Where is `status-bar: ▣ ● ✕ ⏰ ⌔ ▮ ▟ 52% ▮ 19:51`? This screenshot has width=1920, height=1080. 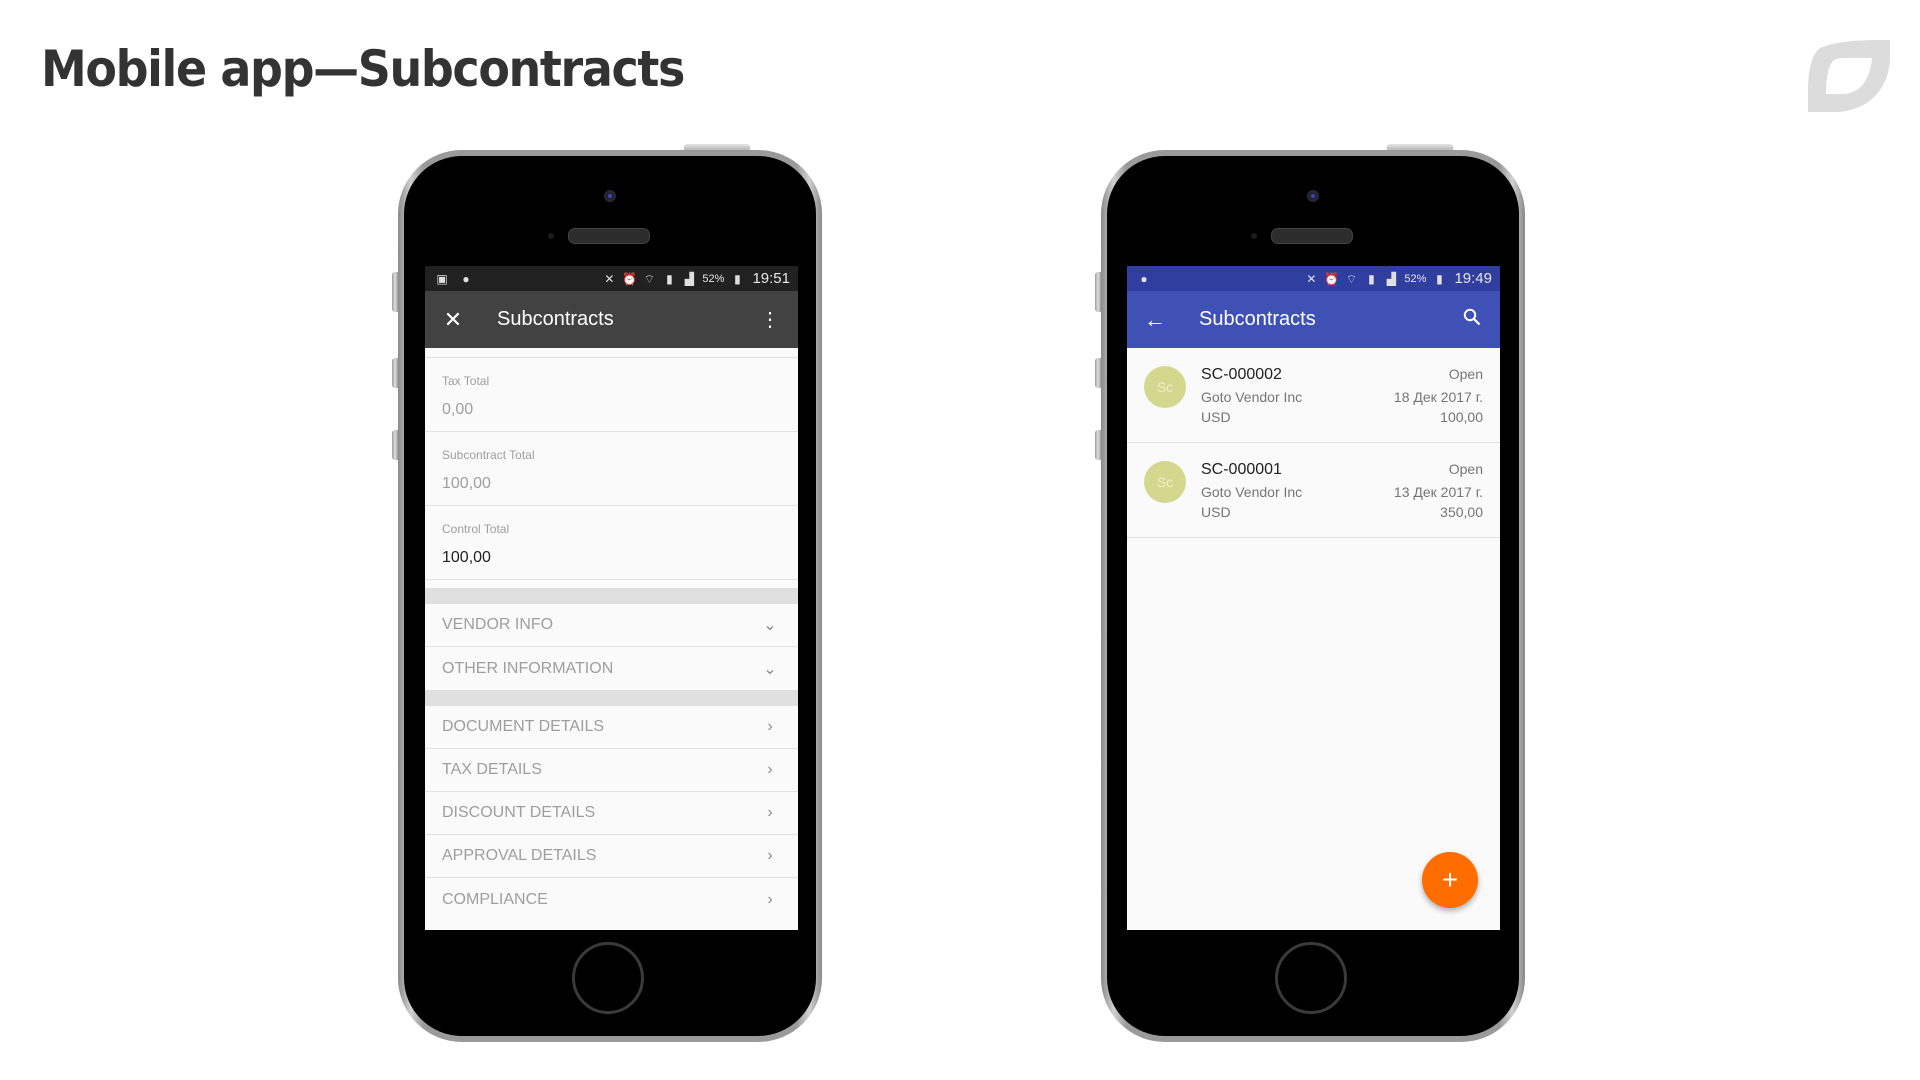 status-bar: ▣ ● ✕ ⏰ ⌔ ▮ ▟ 52% ▮ 19:51 is located at coordinates (611, 278).